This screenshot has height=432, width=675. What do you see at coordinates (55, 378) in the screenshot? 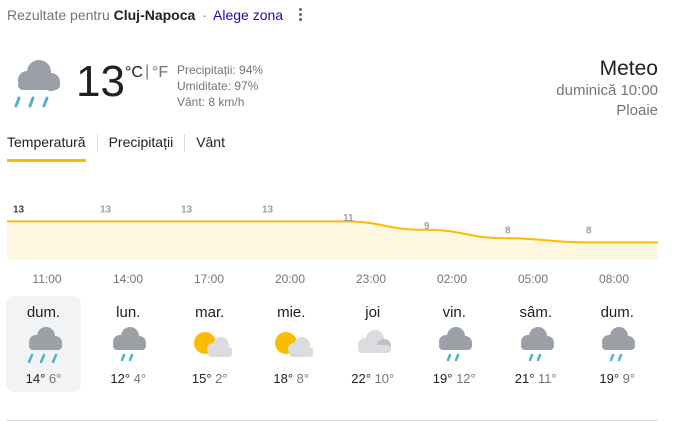
I see `forecast-low: 6°` at bounding box center [55, 378].